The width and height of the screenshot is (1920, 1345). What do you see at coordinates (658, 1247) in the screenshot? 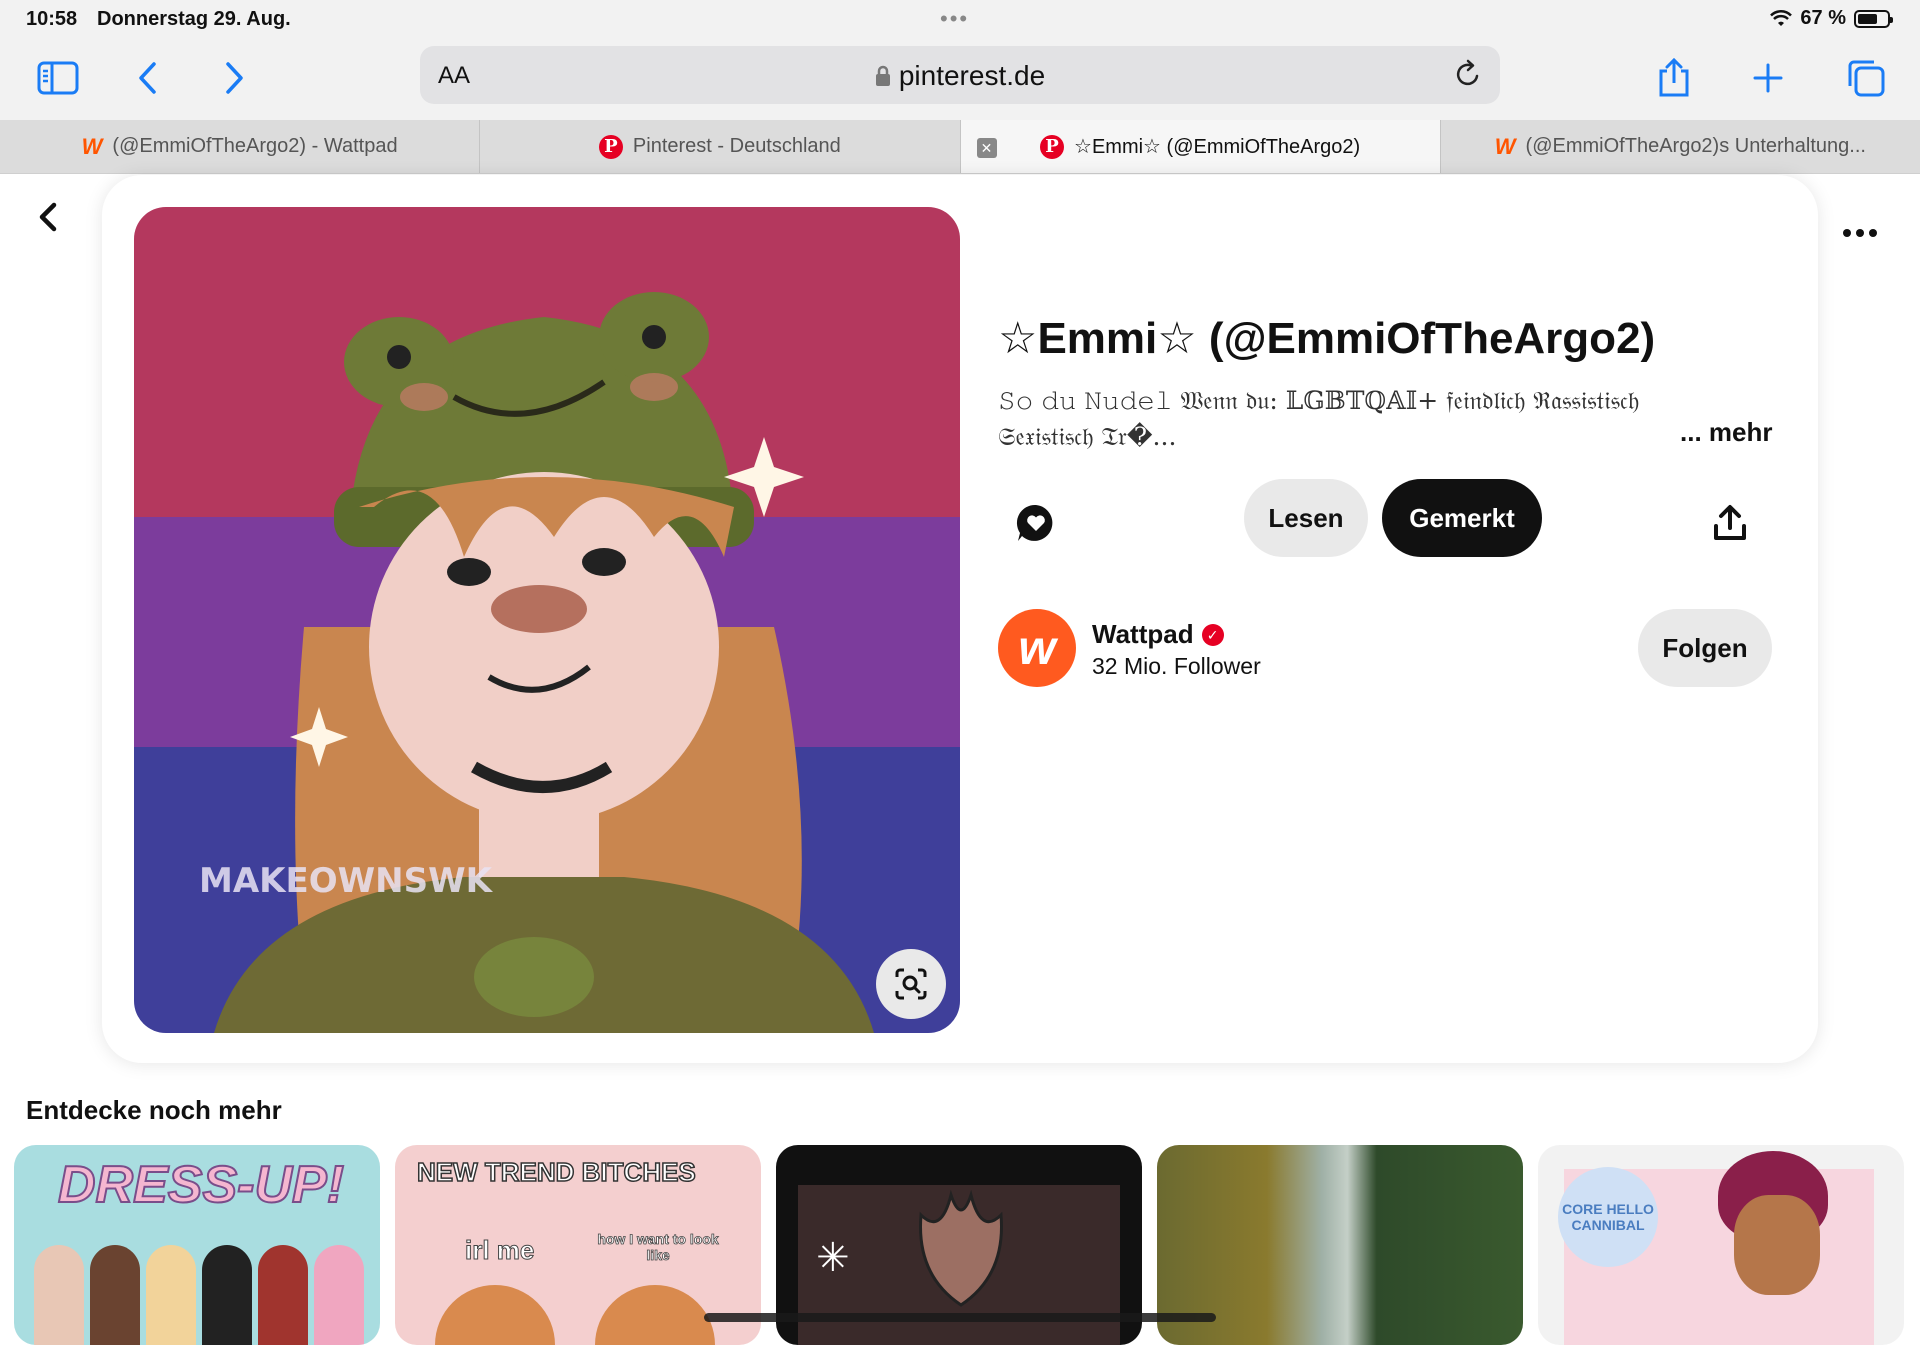
I see `thumbnail-right-caption: how I want to look like` at bounding box center [658, 1247].